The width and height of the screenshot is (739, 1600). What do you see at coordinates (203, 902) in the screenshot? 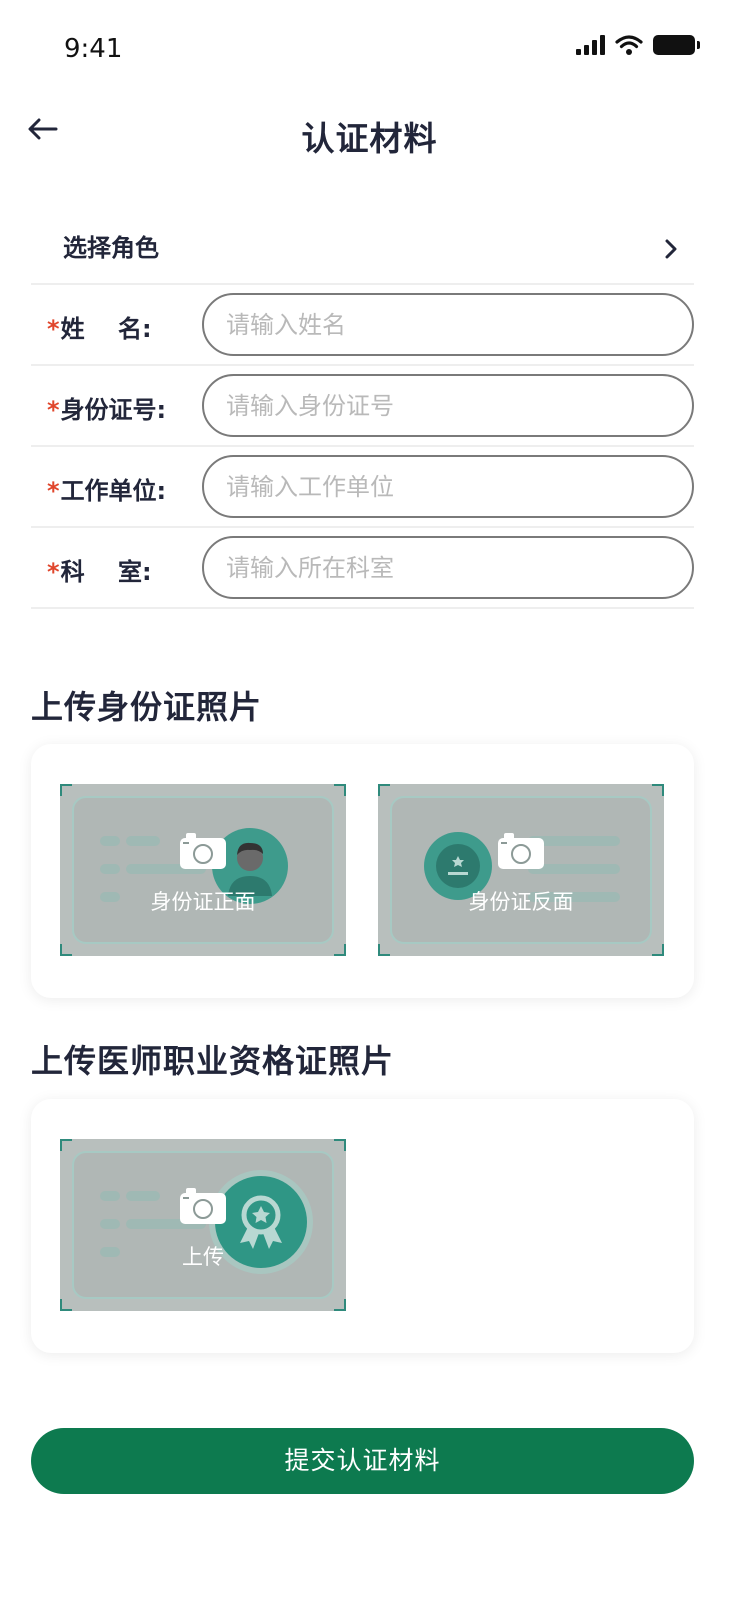
I see `id-front-label: 身份证正面` at bounding box center [203, 902].